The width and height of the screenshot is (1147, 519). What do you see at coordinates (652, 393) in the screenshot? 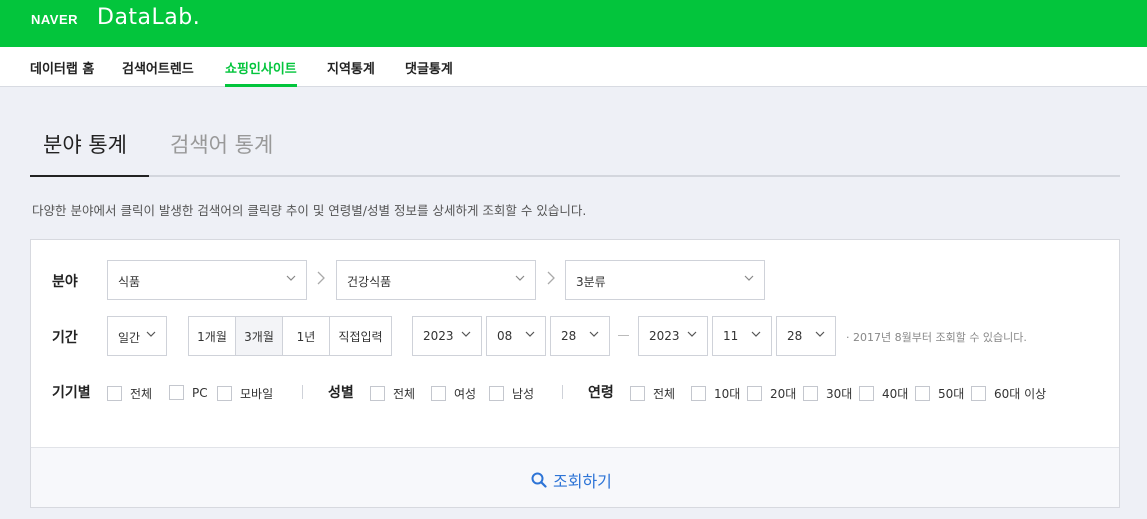
I see `age-all-checkbox: 전체` at bounding box center [652, 393].